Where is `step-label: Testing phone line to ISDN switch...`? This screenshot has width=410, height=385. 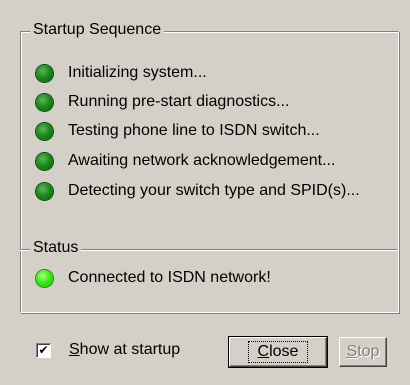 step-label: Testing phone line to ISDN switch... is located at coordinates (194, 130).